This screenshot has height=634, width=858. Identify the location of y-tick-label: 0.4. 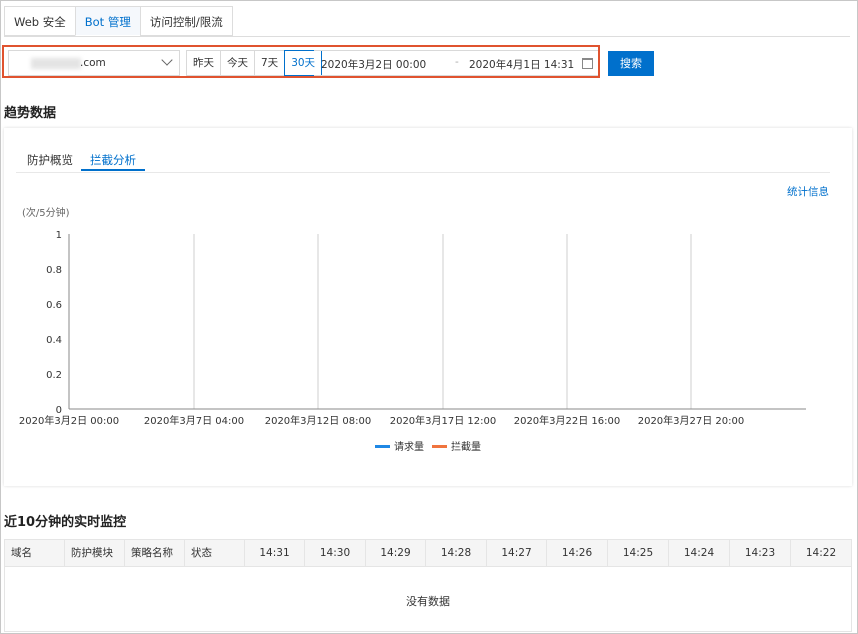
(54, 340).